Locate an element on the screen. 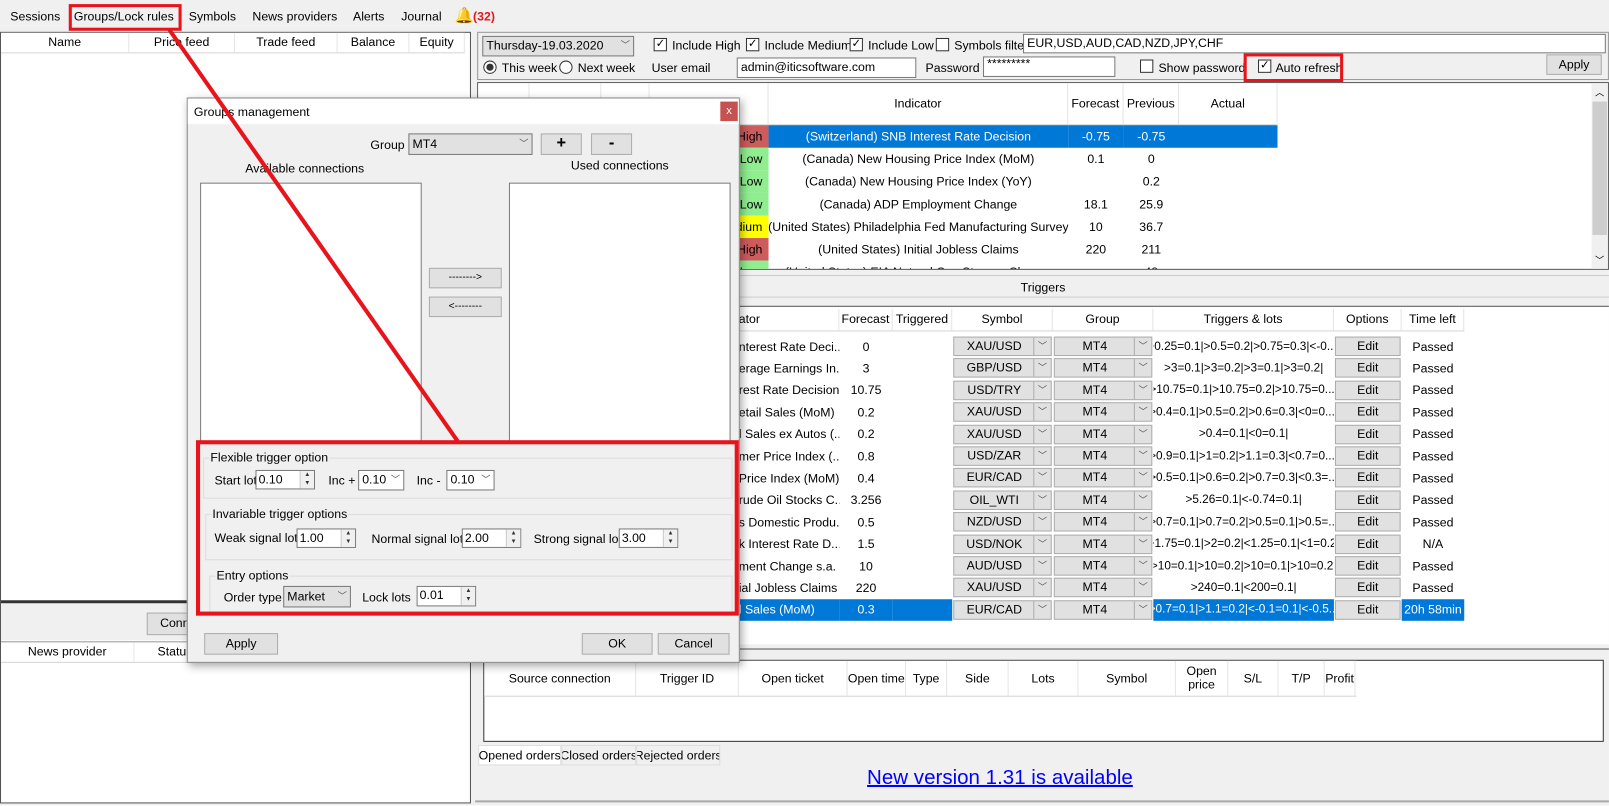 The image size is (1609, 806). annotation-arrow-line is located at coordinates (313, 235).